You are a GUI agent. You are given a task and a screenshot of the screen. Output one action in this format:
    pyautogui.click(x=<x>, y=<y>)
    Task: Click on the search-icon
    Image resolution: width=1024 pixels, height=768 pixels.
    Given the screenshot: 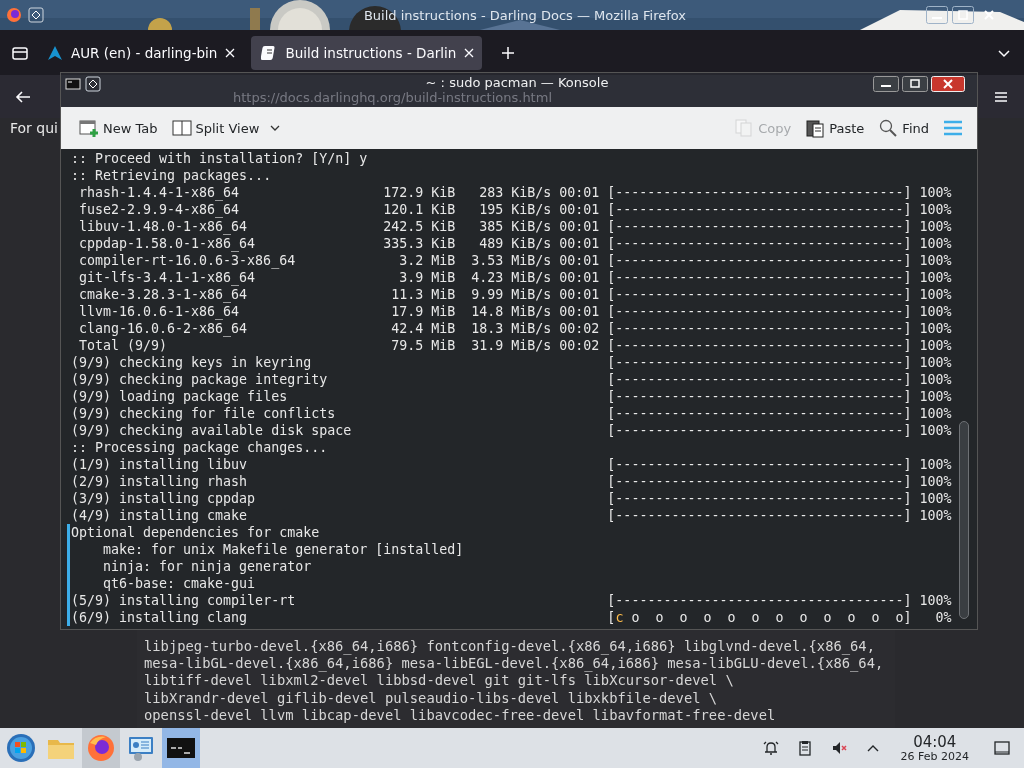 What is the action you would take?
    pyautogui.click(x=888, y=128)
    